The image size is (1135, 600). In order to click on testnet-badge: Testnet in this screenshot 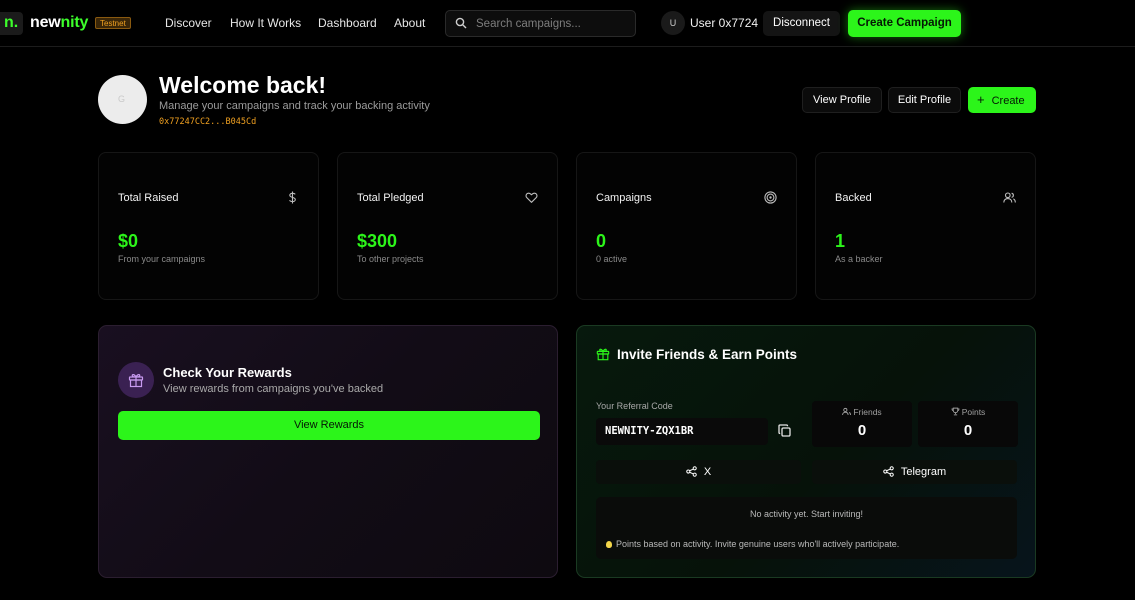, I will do `click(113, 23)`.